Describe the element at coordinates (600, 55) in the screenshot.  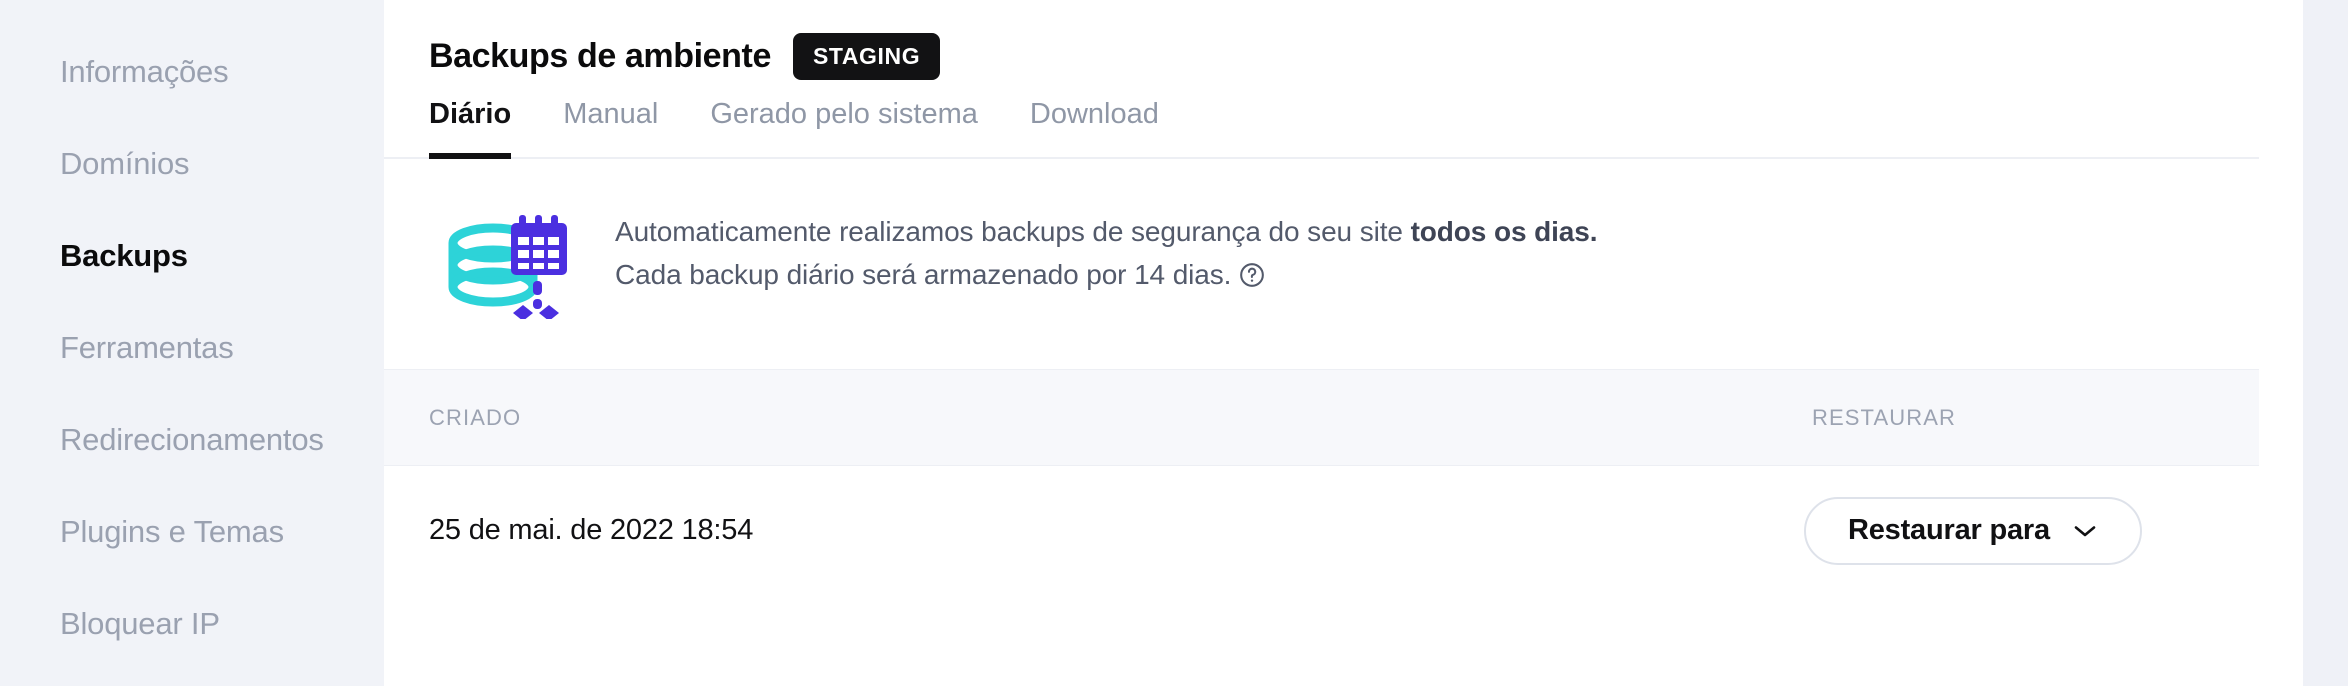
I see `page-title: Backups de ambiente` at that location.